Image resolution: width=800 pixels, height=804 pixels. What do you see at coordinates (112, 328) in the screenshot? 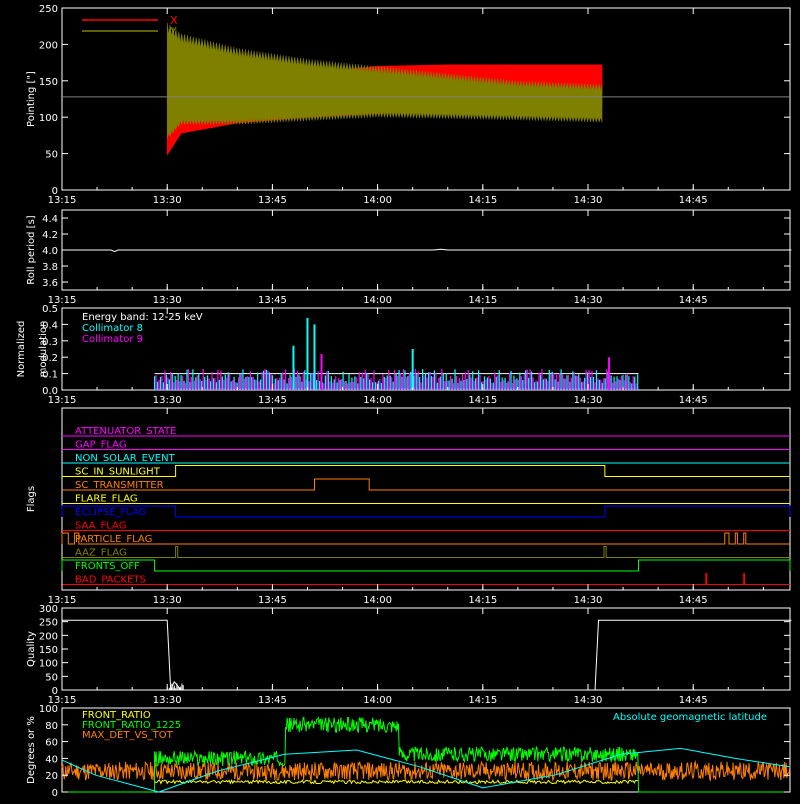
I see `modulation-legend-1: Collimator 8` at bounding box center [112, 328].